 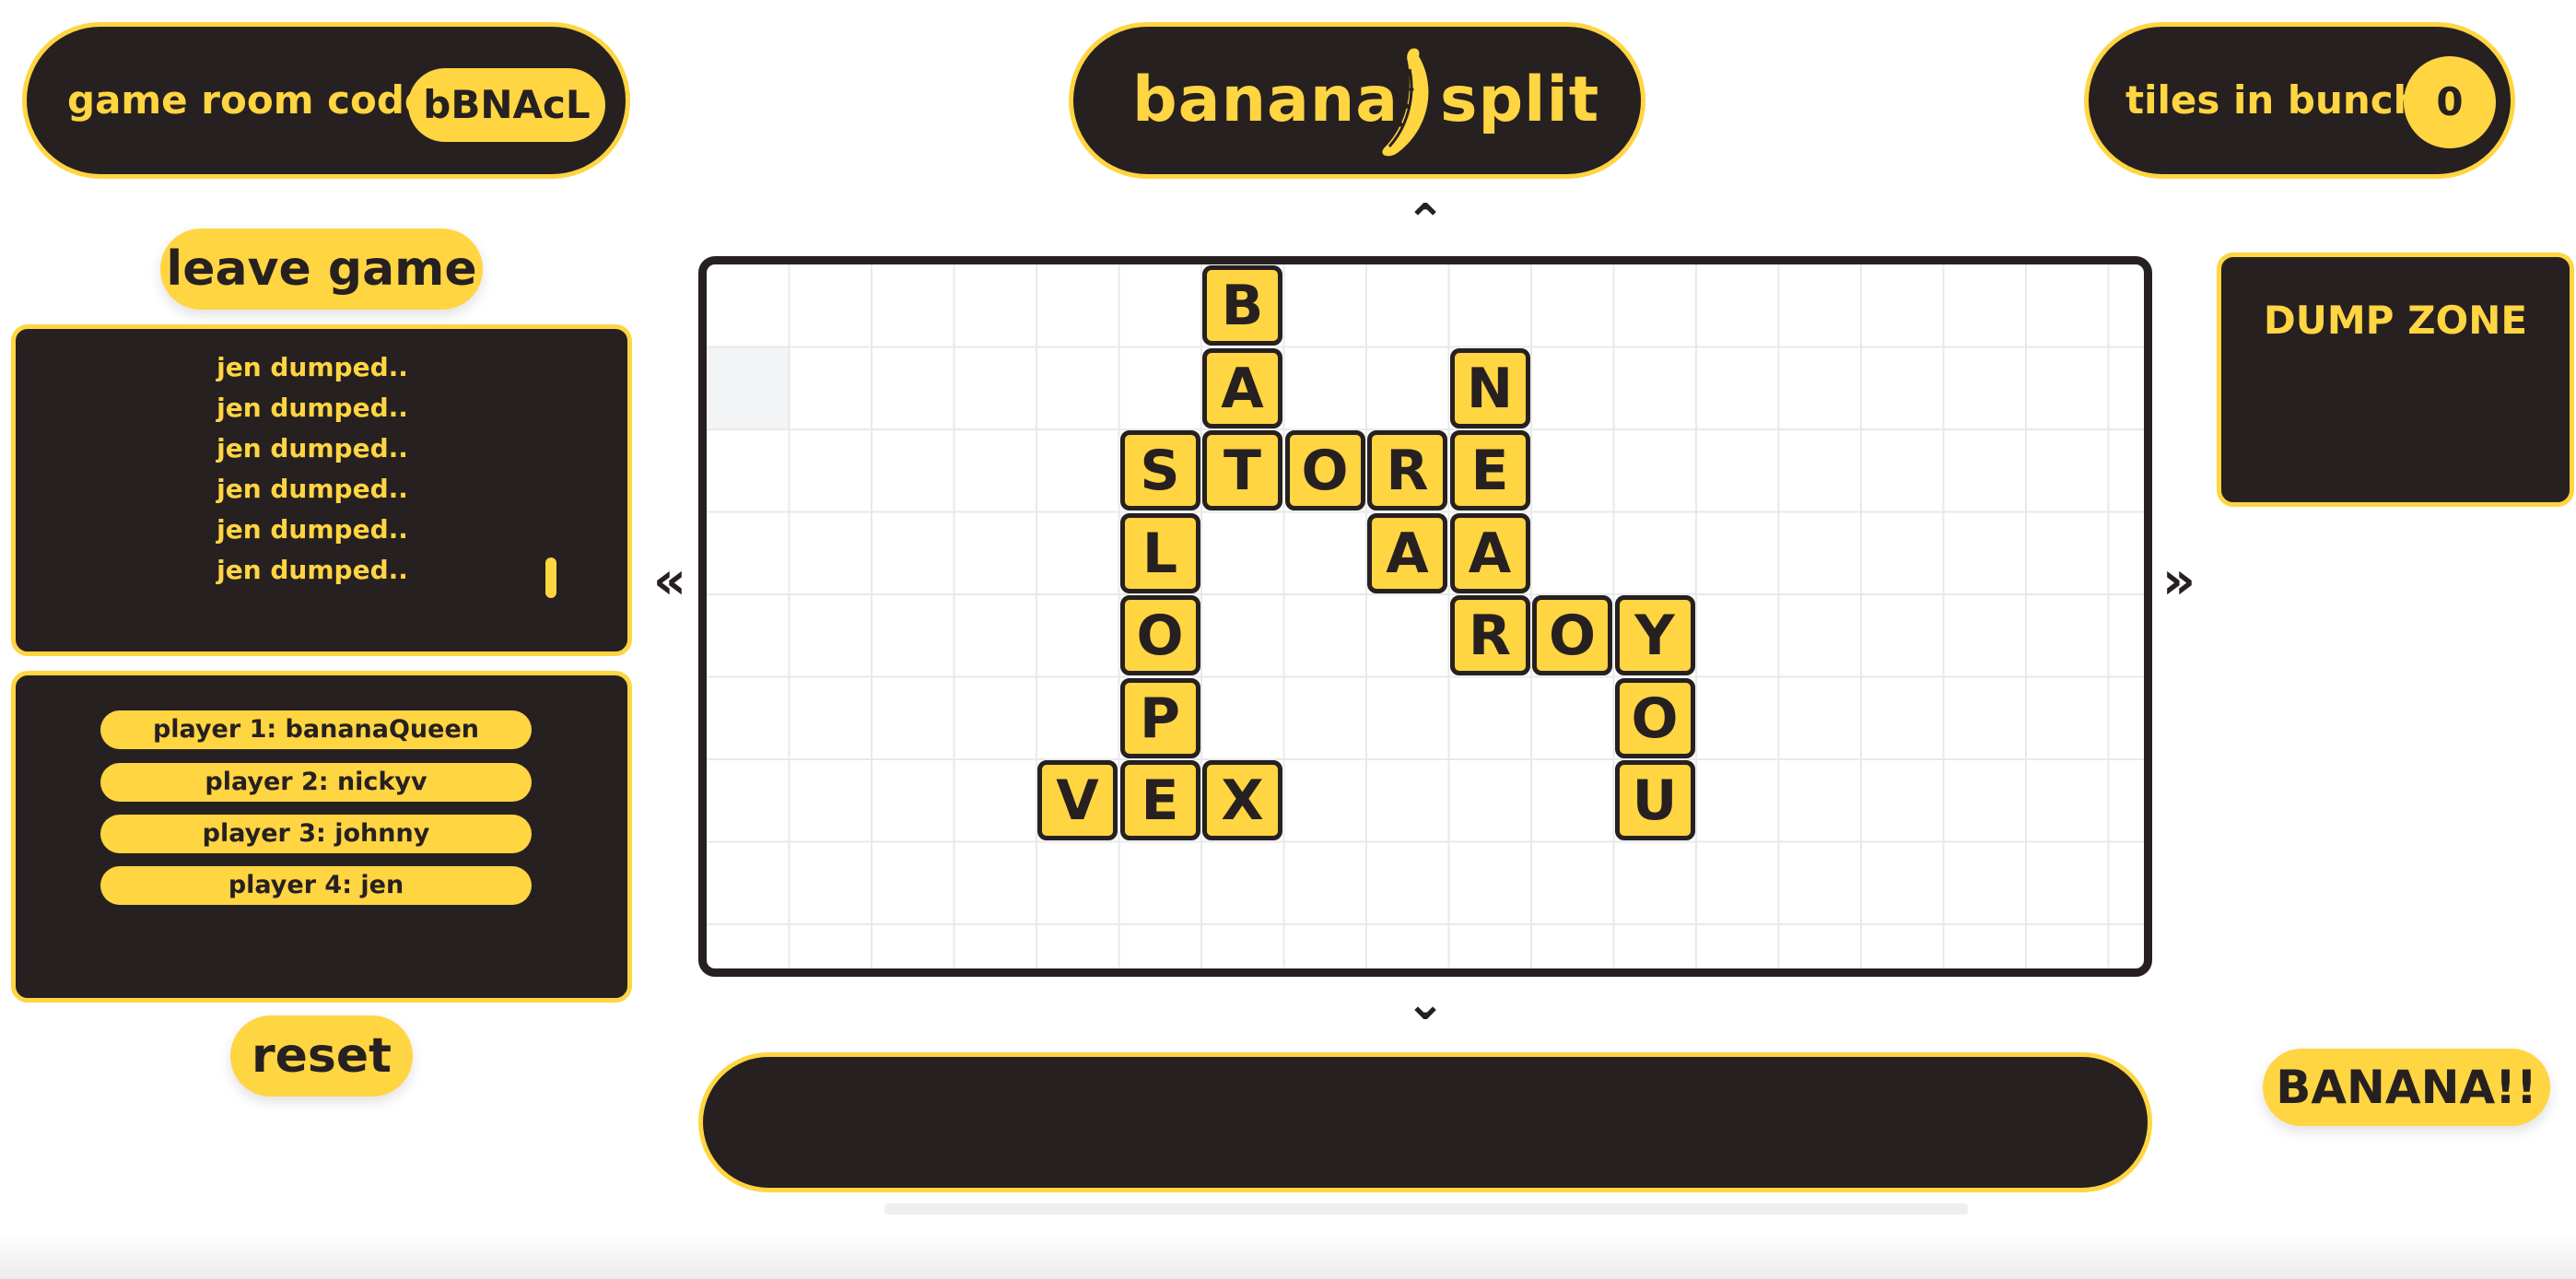 What do you see at coordinates (1654, 635) in the screenshot?
I see `letter-tile: Y` at bounding box center [1654, 635].